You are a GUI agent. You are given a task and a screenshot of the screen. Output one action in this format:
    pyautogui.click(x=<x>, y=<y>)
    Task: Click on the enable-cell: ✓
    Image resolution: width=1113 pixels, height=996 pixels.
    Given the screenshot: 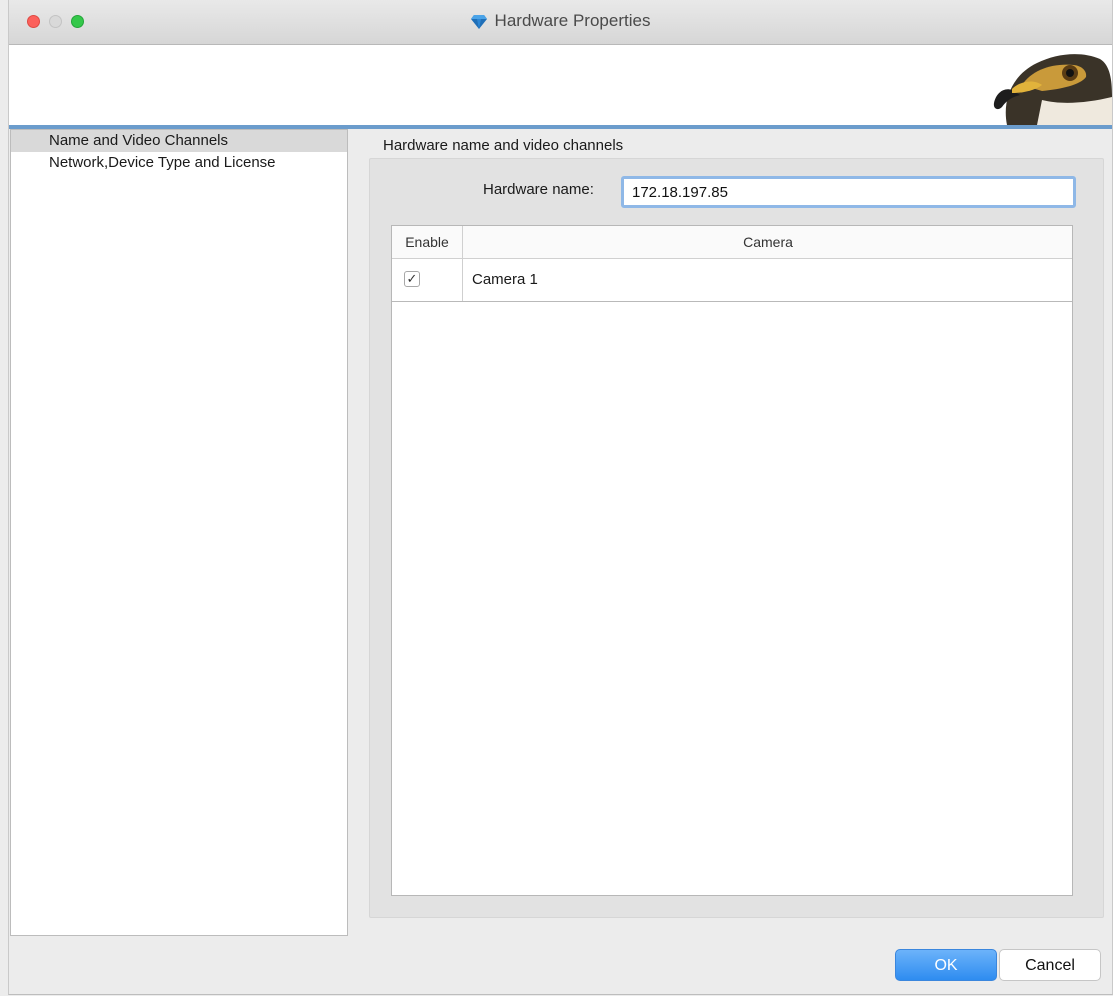 What is the action you would take?
    pyautogui.click(x=427, y=280)
    